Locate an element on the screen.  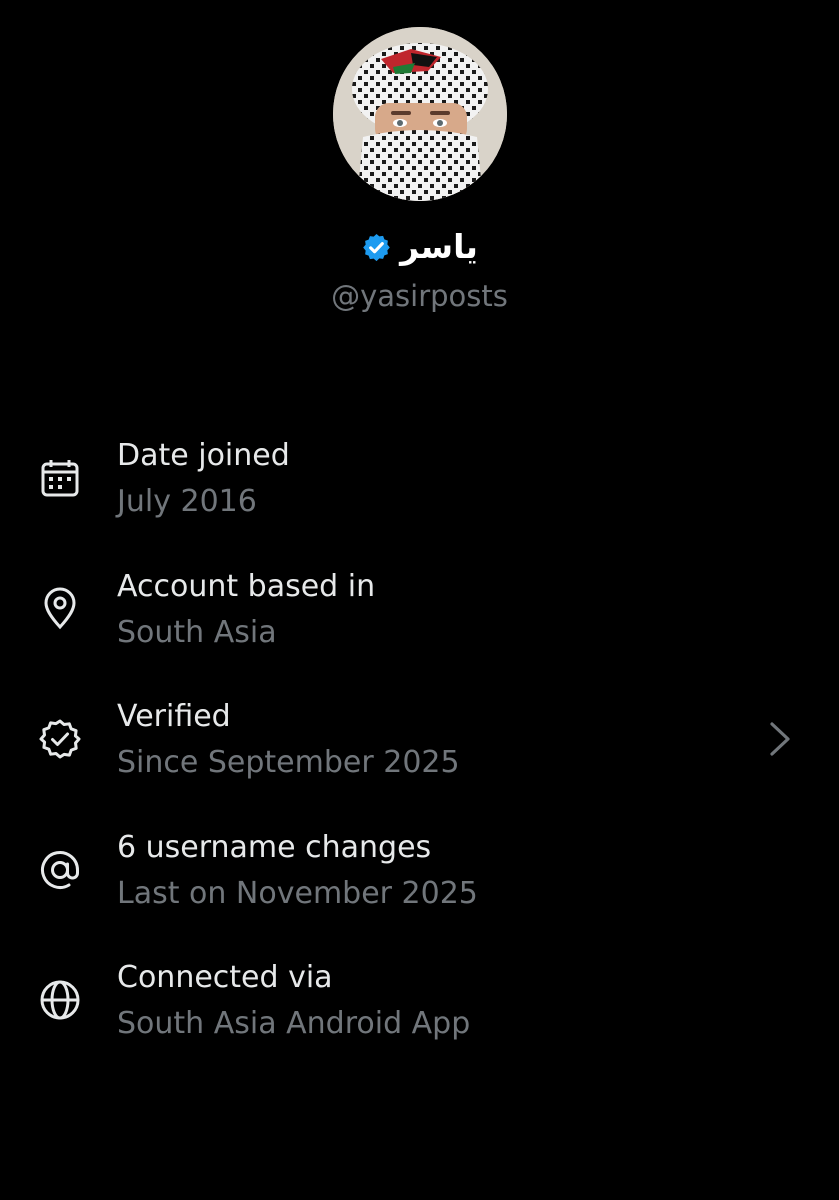
username-handle: @yasirposts is located at coordinates (419, 296).